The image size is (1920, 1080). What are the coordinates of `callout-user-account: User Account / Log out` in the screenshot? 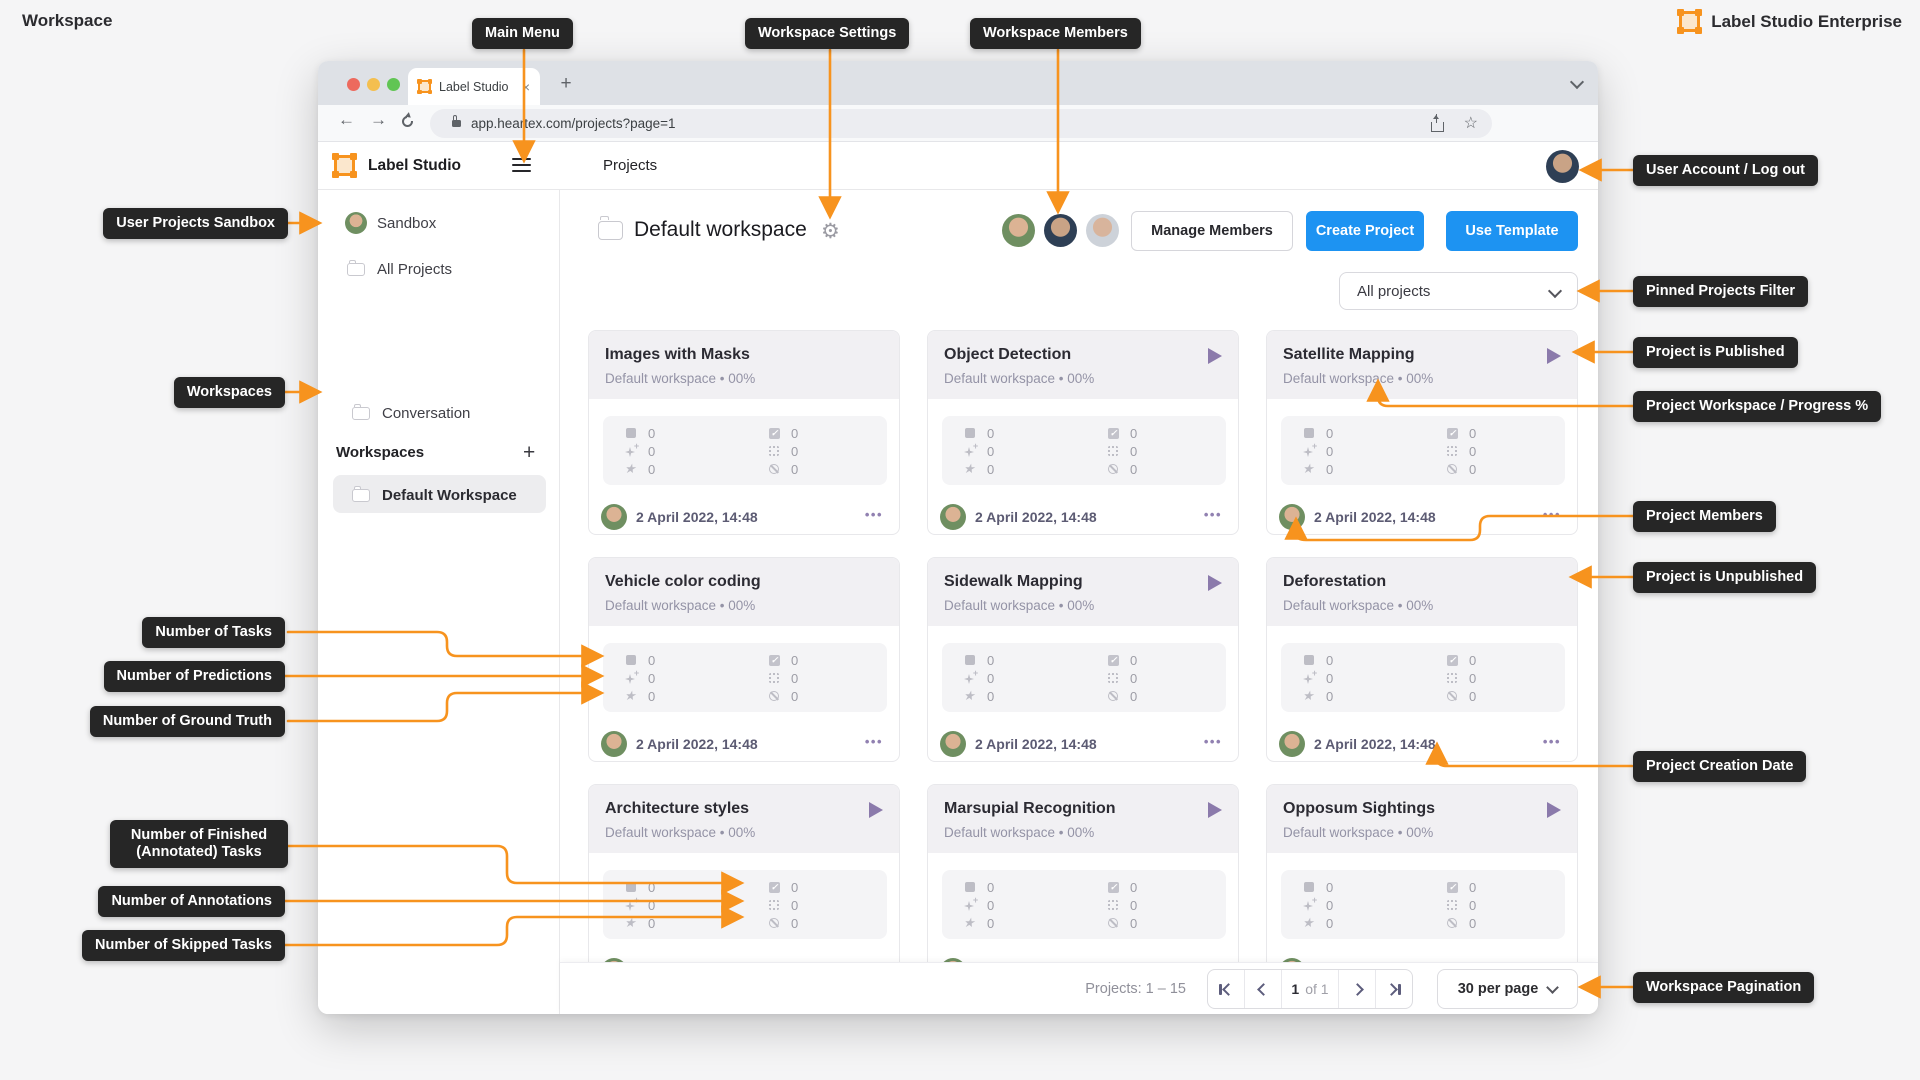 It's located at (1725, 170).